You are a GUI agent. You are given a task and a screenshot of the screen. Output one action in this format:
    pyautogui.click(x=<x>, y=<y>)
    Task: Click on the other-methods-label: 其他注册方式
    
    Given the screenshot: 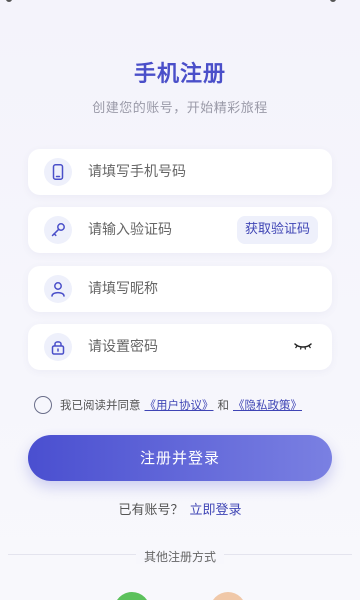 What is the action you would take?
    pyautogui.click(x=179, y=557)
    